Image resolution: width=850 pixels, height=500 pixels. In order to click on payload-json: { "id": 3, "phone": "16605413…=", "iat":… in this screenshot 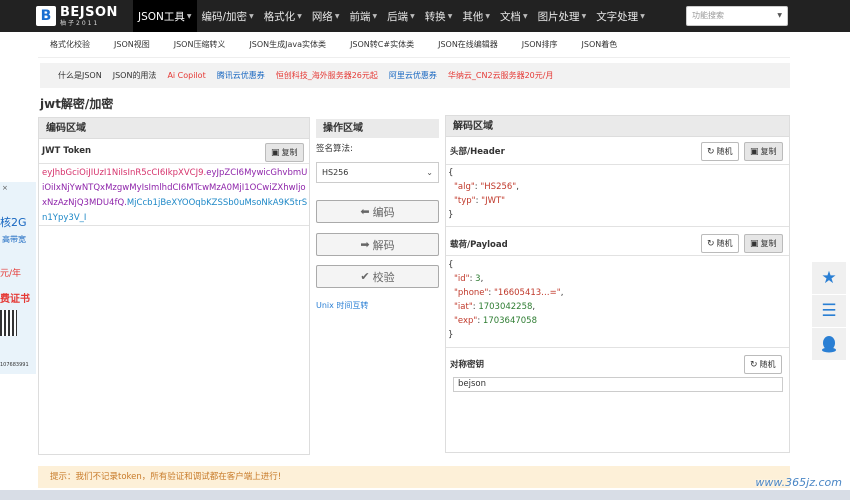, I will do `click(505, 300)`.